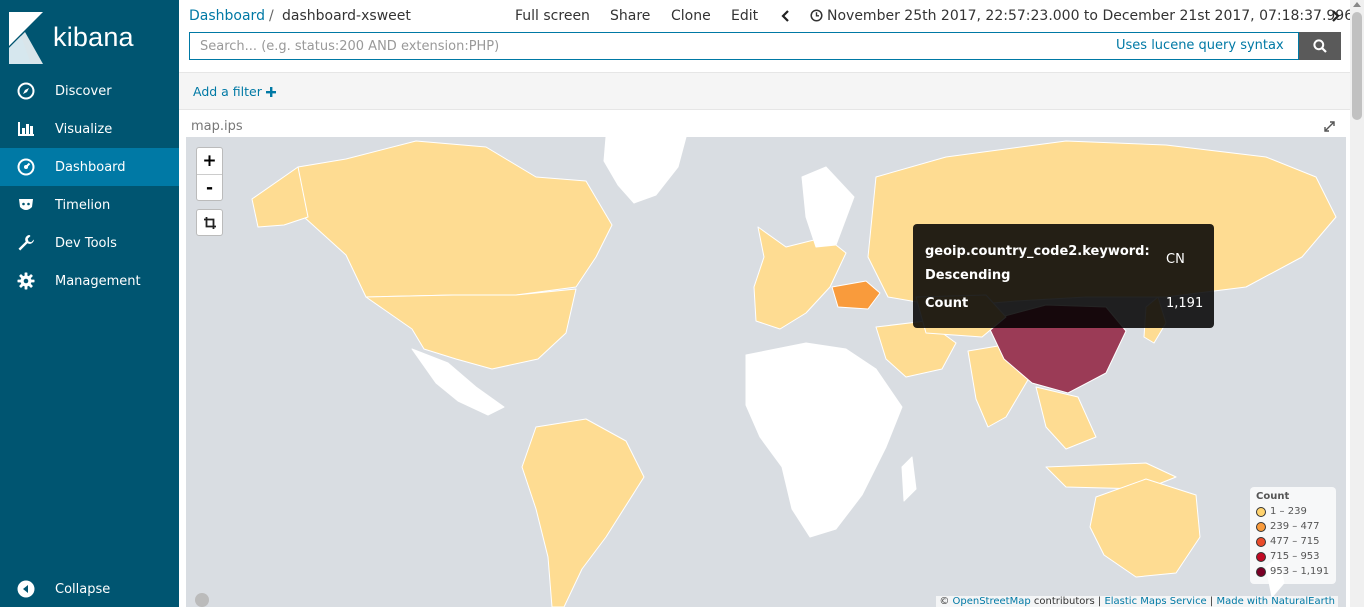  I want to click on edit-button: Edit, so click(744, 16).